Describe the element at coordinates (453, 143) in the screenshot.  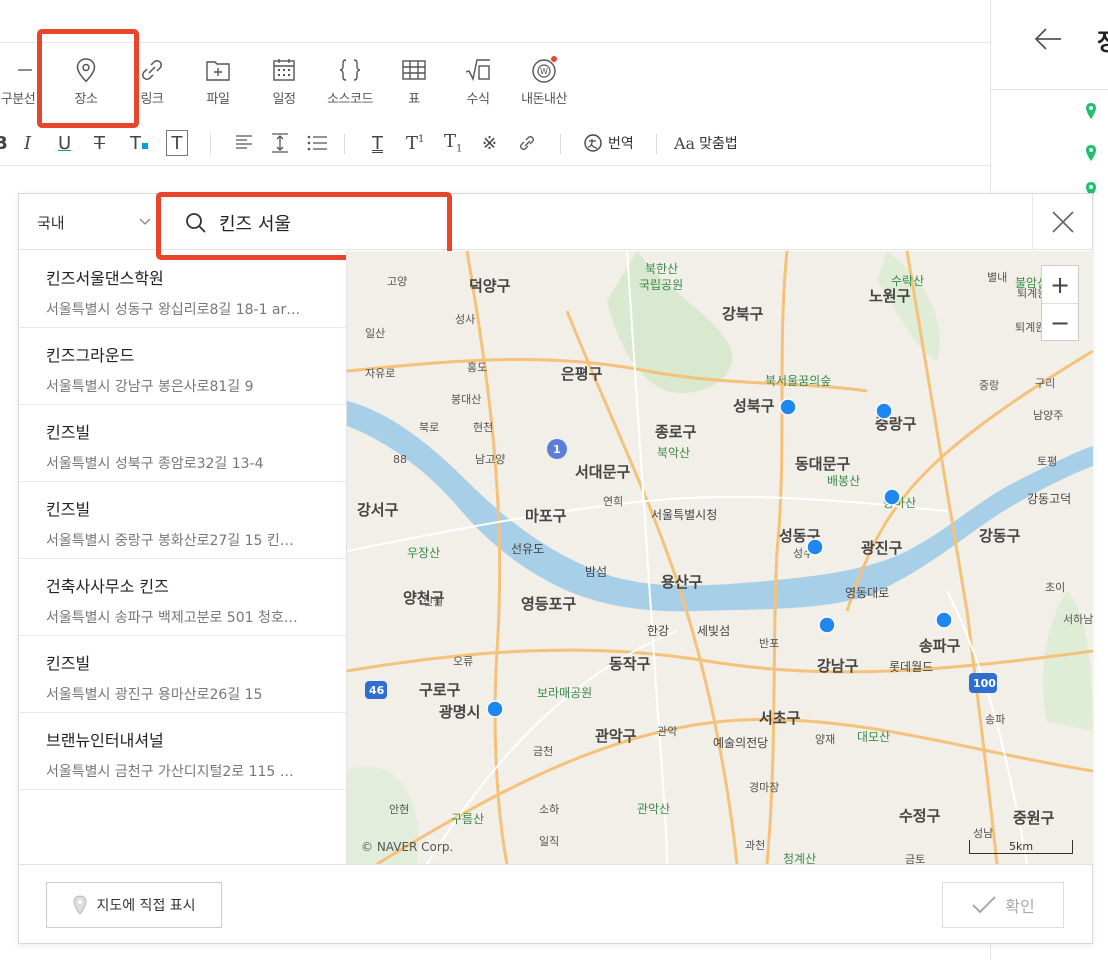
I see `subscript-button: T1` at that location.